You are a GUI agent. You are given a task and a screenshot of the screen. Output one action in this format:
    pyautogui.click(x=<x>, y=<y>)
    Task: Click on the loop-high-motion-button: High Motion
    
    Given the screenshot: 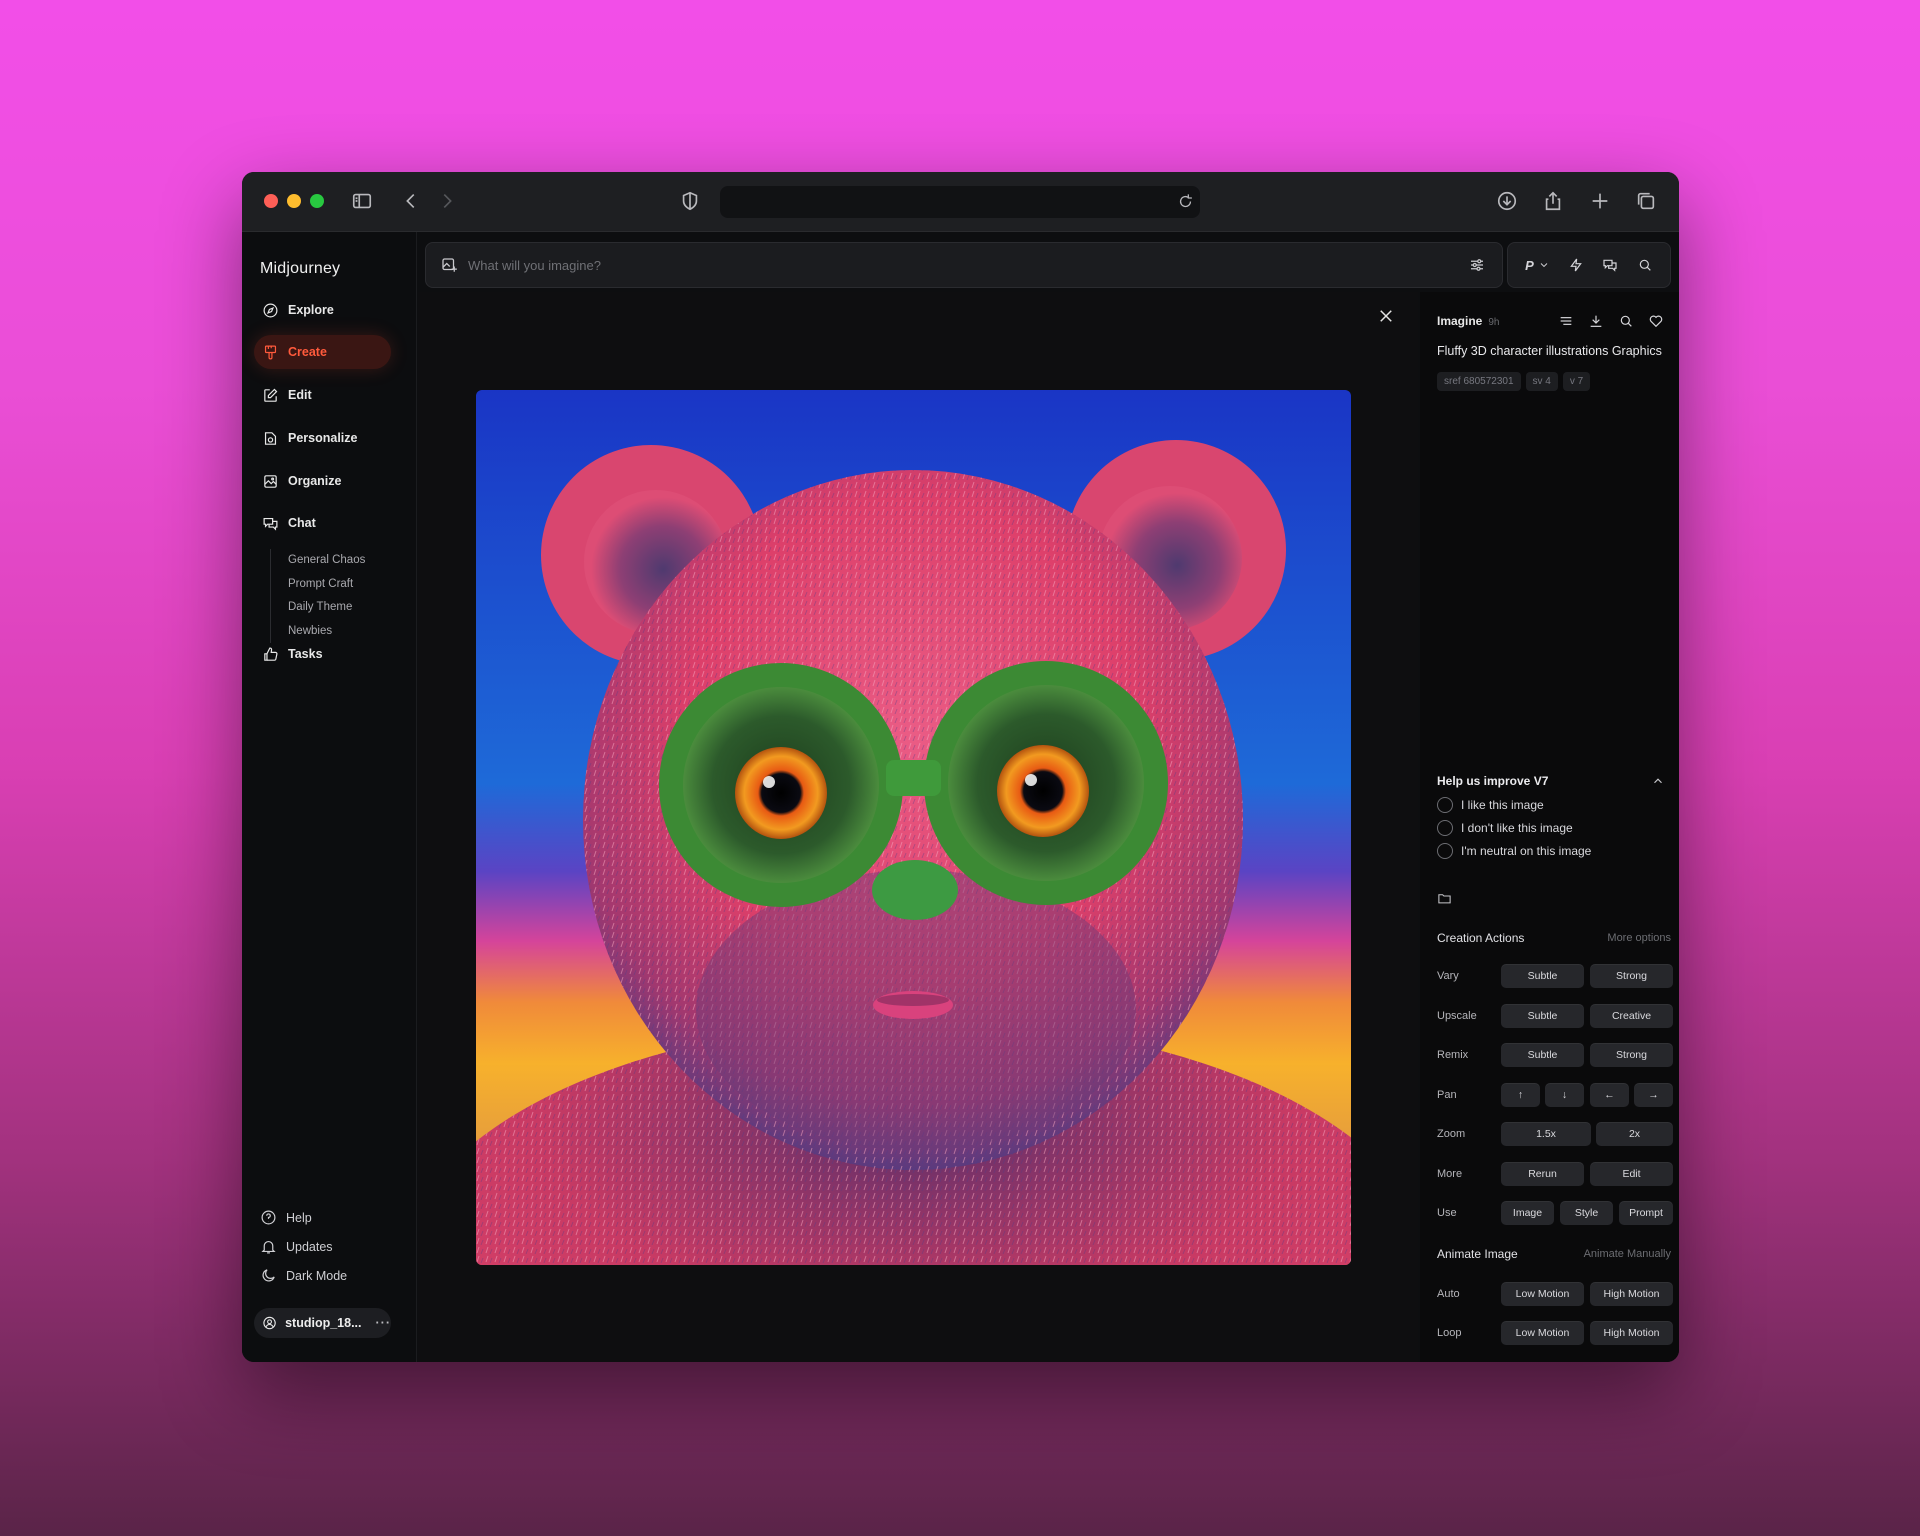 What is the action you would take?
    pyautogui.click(x=1631, y=1333)
    